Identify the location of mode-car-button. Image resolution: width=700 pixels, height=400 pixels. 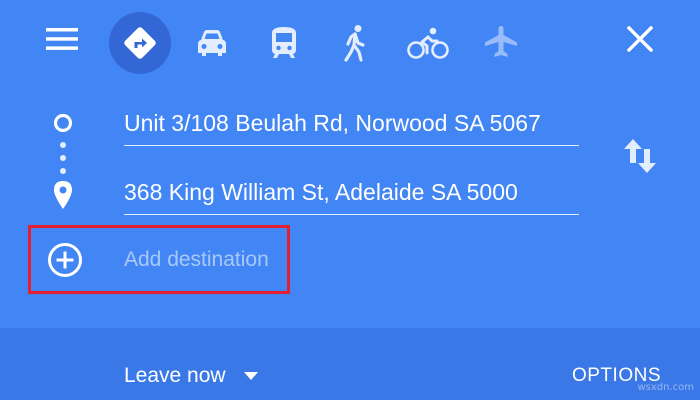
(212, 43).